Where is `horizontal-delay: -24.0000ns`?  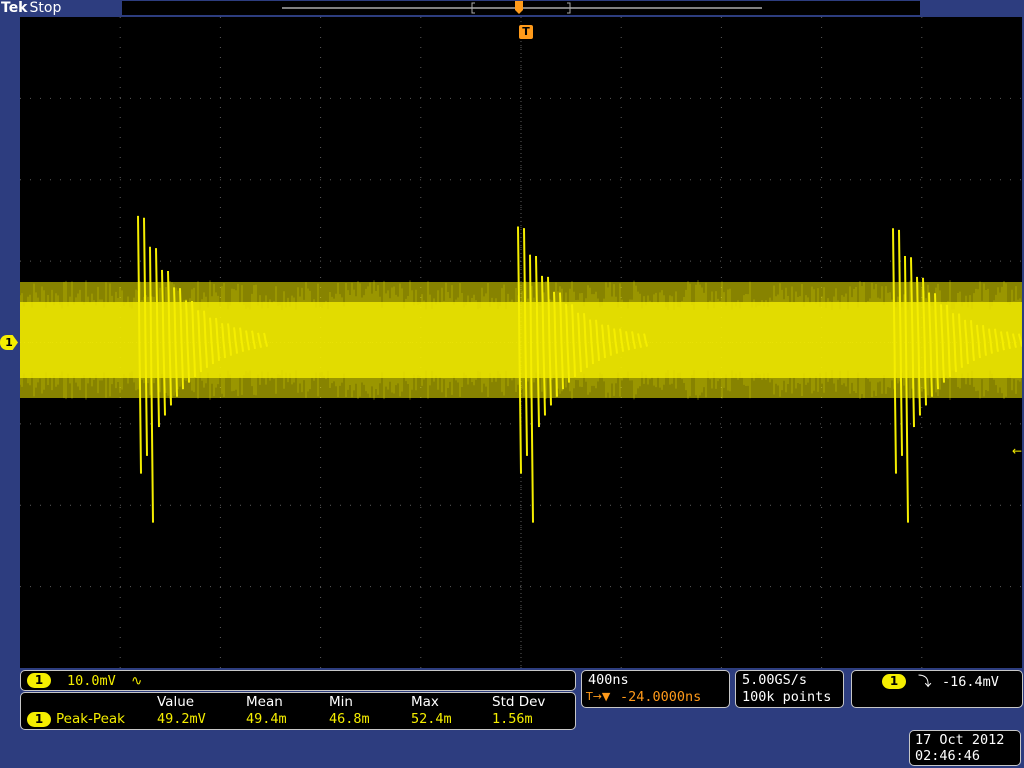
horizontal-delay: -24.0000ns is located at coordinates (661, 697).